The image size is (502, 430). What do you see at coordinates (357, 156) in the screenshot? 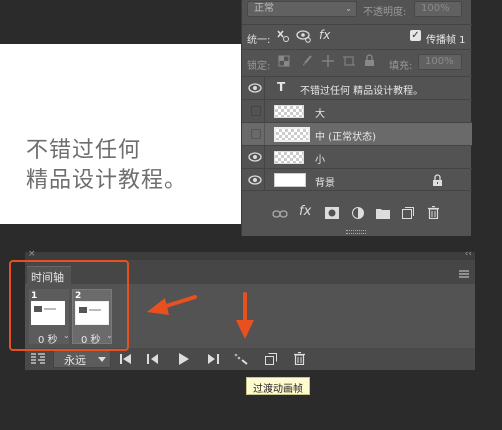
I see `layer-row: 小` at bounding box center [357, 156].